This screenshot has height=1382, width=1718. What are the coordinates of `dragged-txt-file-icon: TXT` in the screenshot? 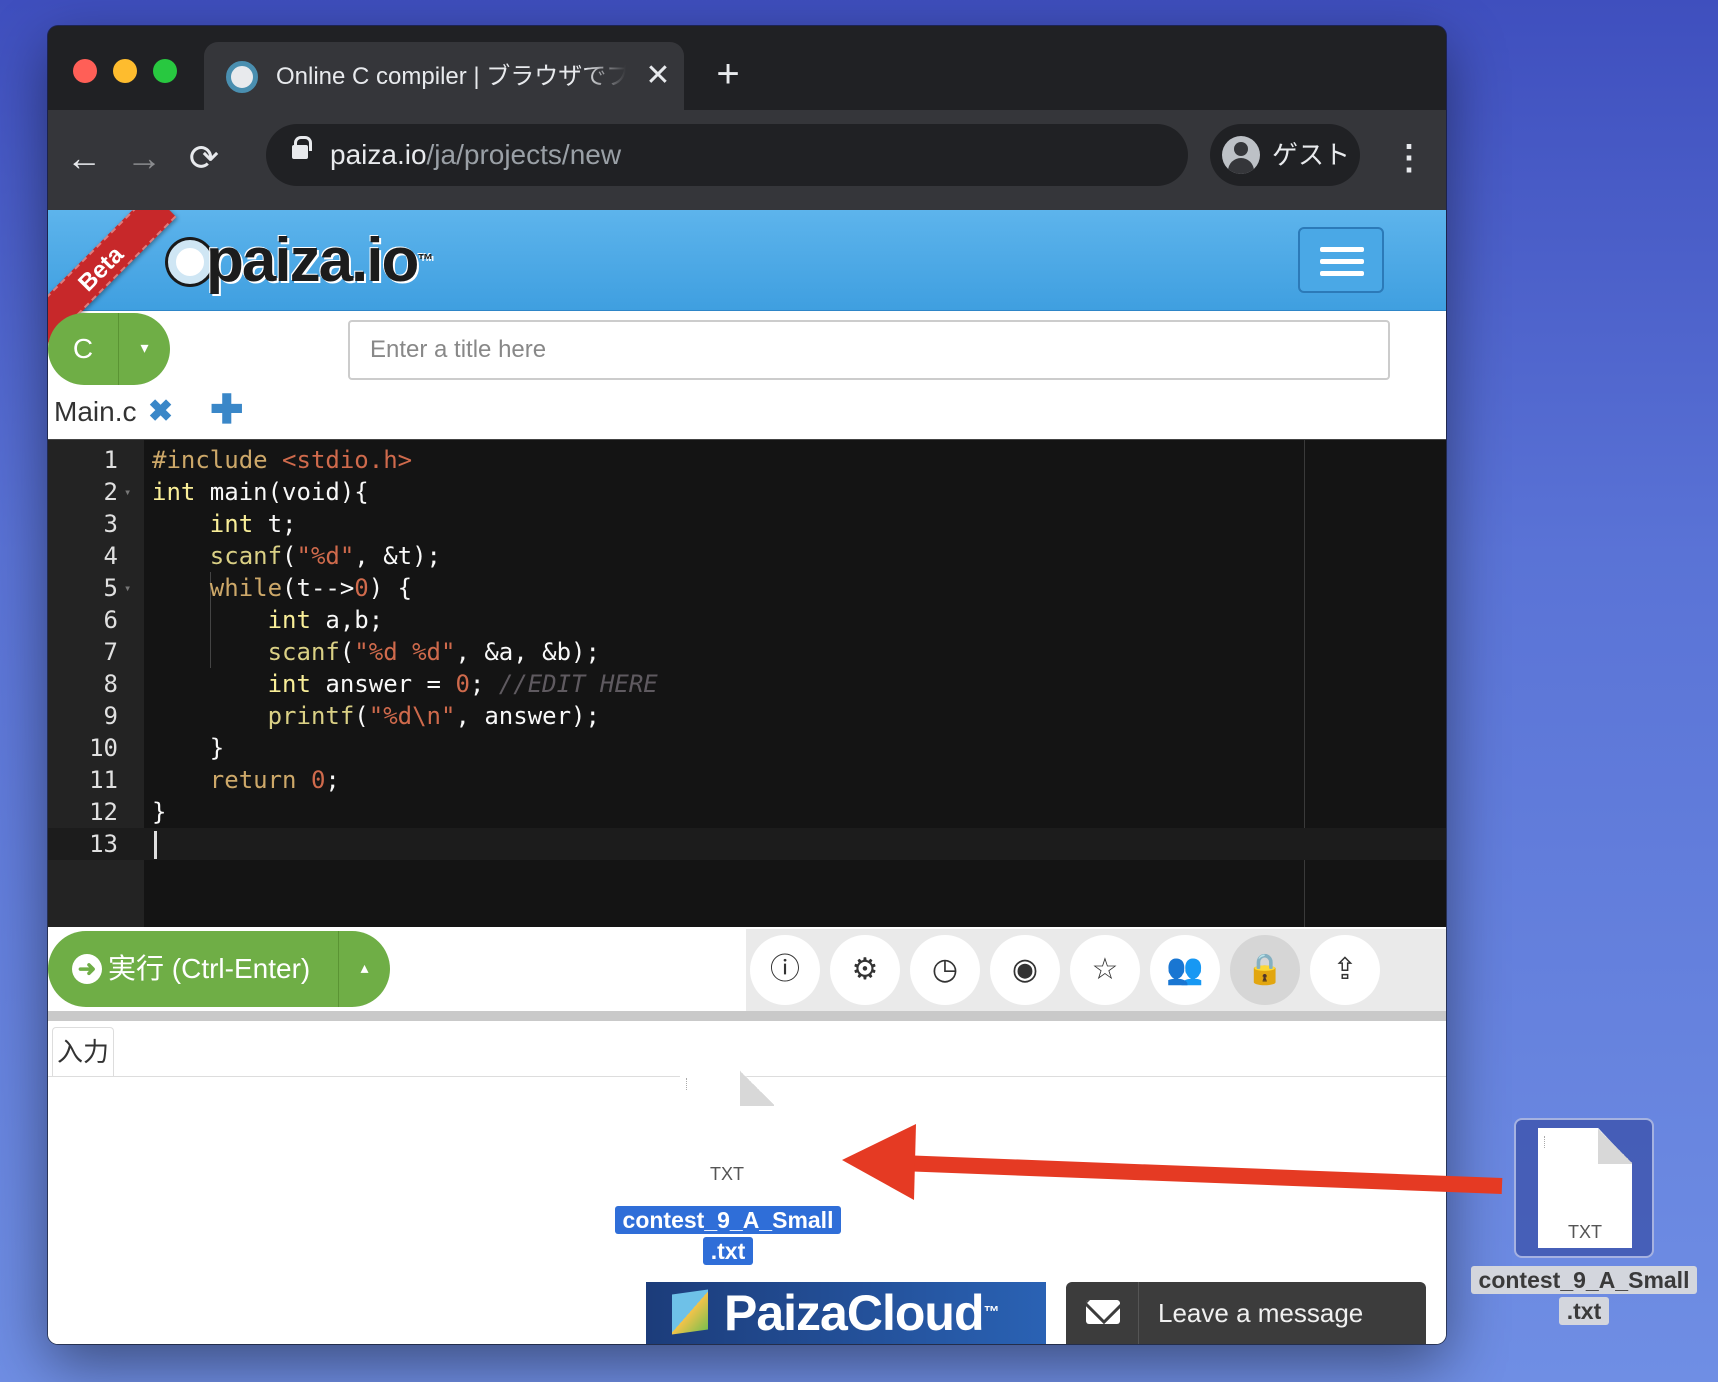 It's located at (727, 1130).